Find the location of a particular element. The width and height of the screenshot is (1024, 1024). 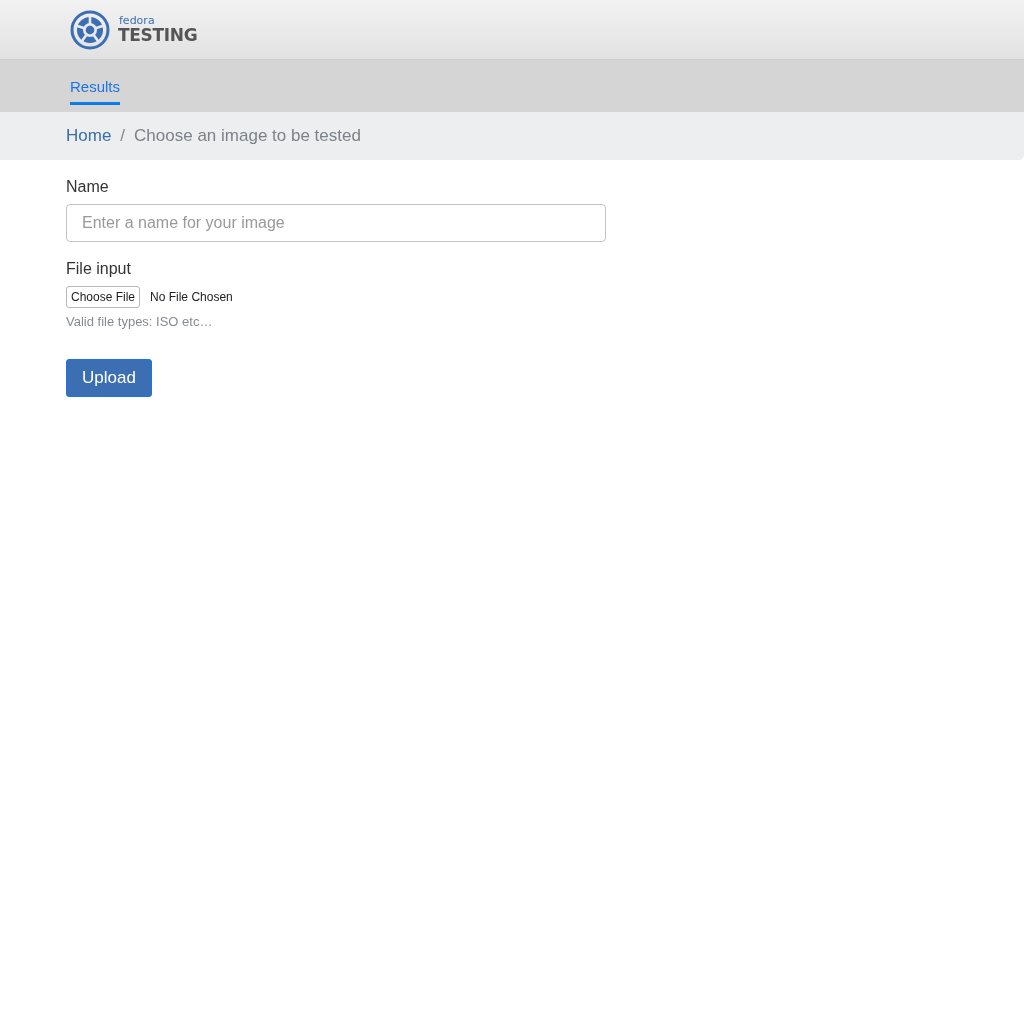

field-label: Name is located at coordinates (87, 187).